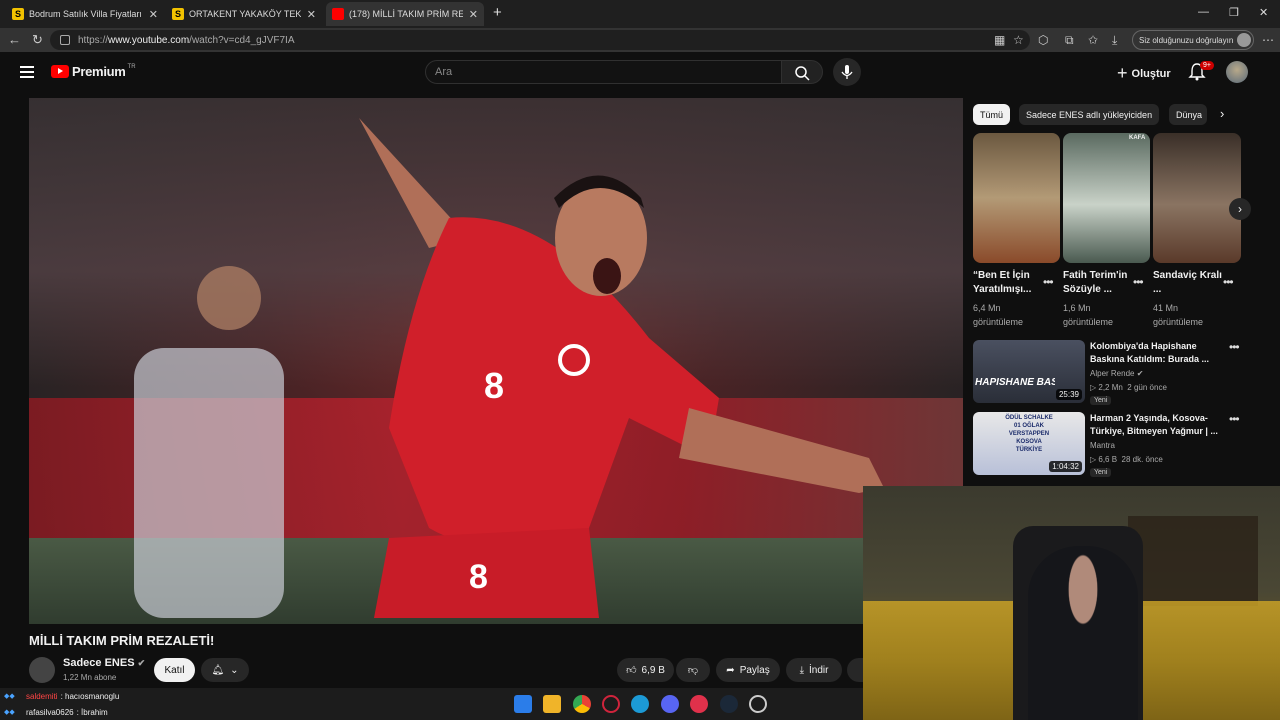 The image size is (1280, 720). What do you see at coordinates (93, 71) in the screenshot?
I see `youtube-premium-logo: Premium TR` at bounding box center [93, 71].